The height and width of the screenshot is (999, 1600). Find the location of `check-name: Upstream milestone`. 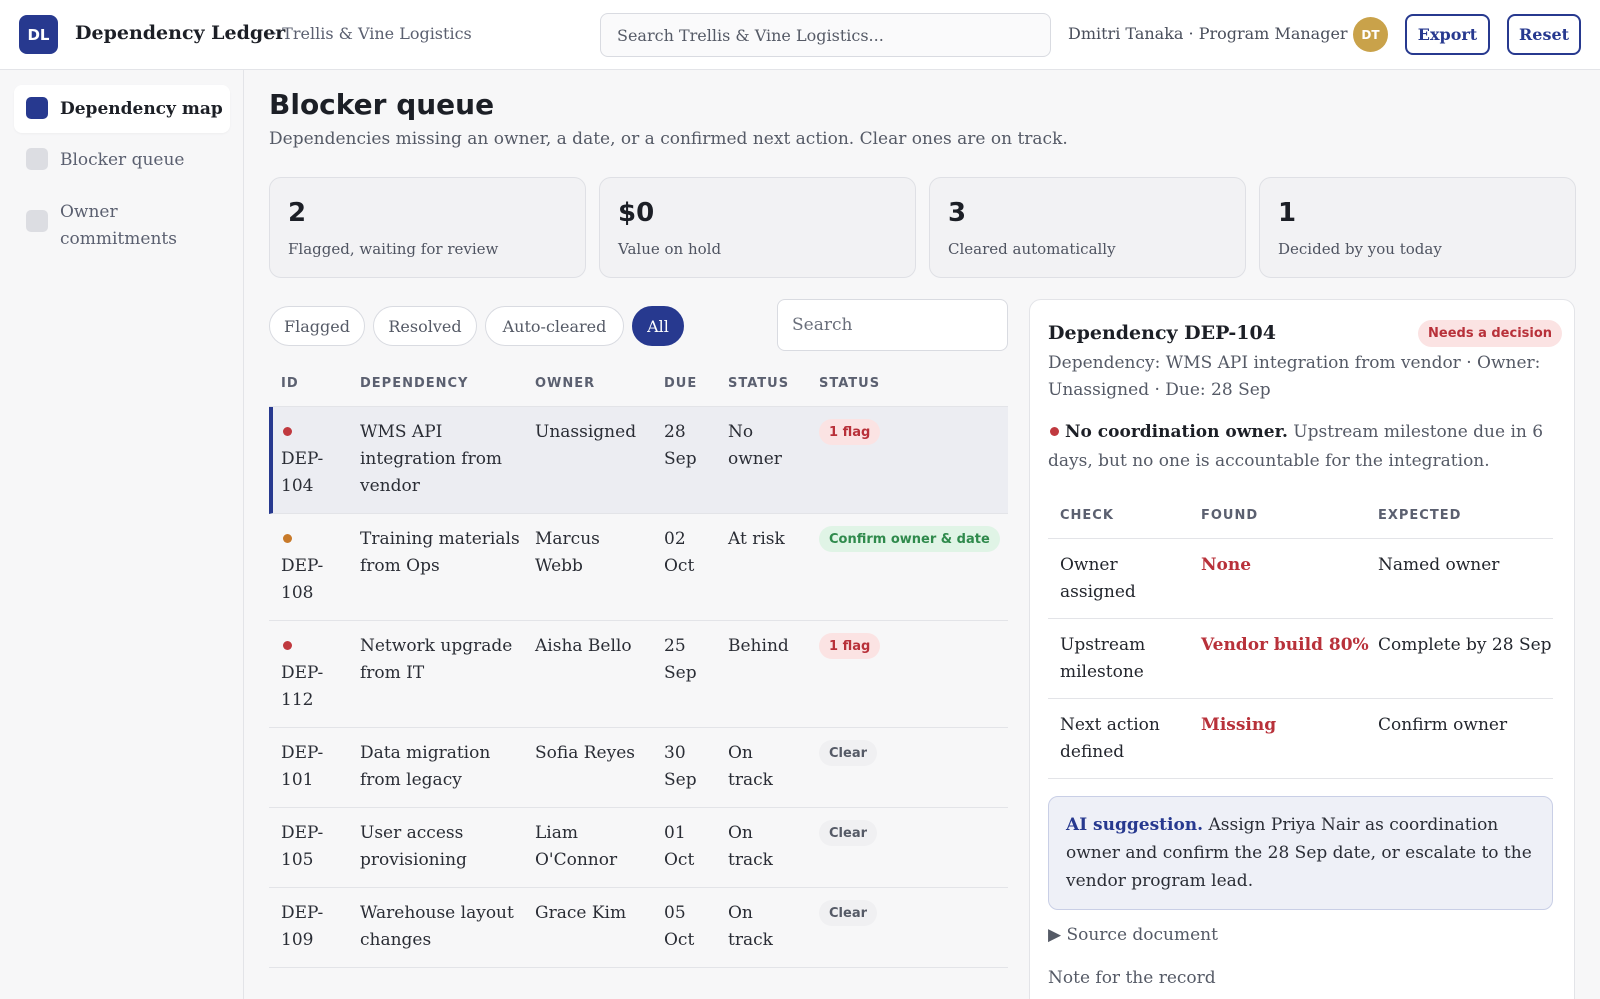

check-name: Upstream milestone is located at coordinates (1103, 658).